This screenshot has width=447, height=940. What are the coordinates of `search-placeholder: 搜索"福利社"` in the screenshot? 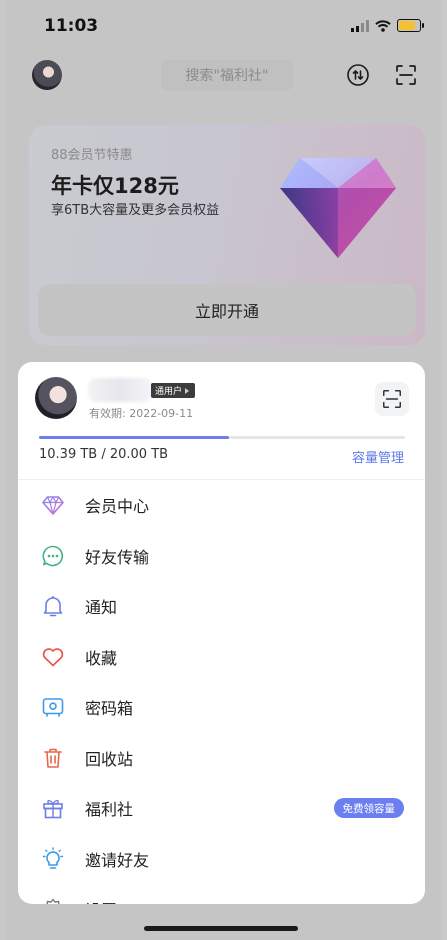 It's located at (227, 76).